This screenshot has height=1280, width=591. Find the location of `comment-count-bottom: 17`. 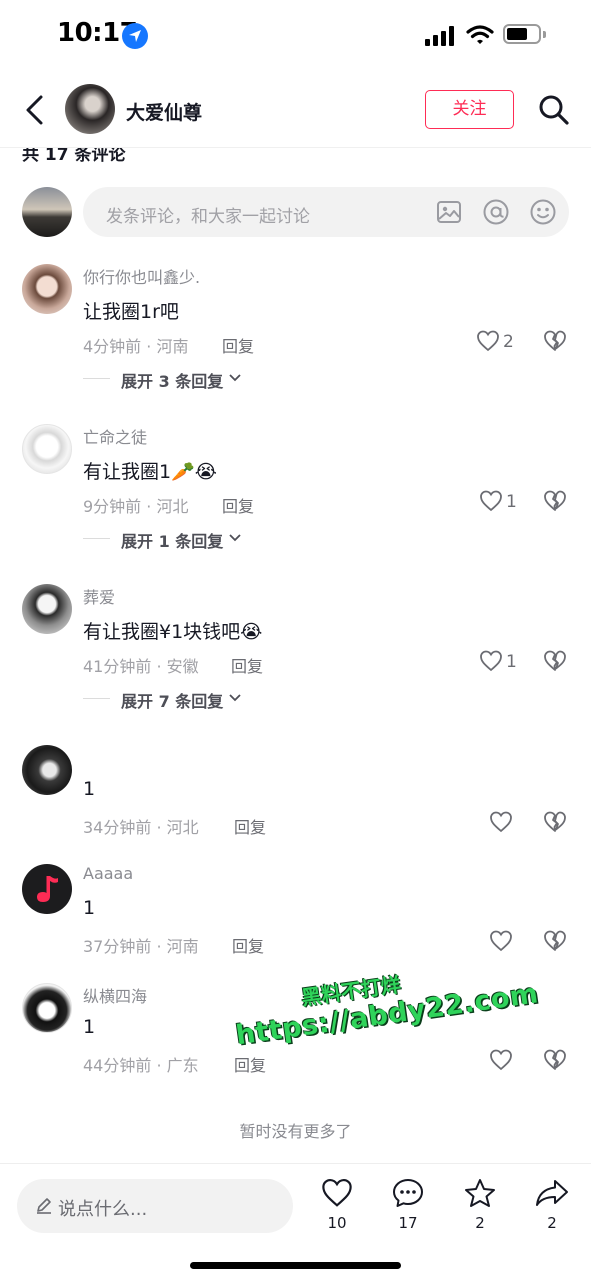

comment-count-bottom: 17 is located at coordinates (408, 1223).